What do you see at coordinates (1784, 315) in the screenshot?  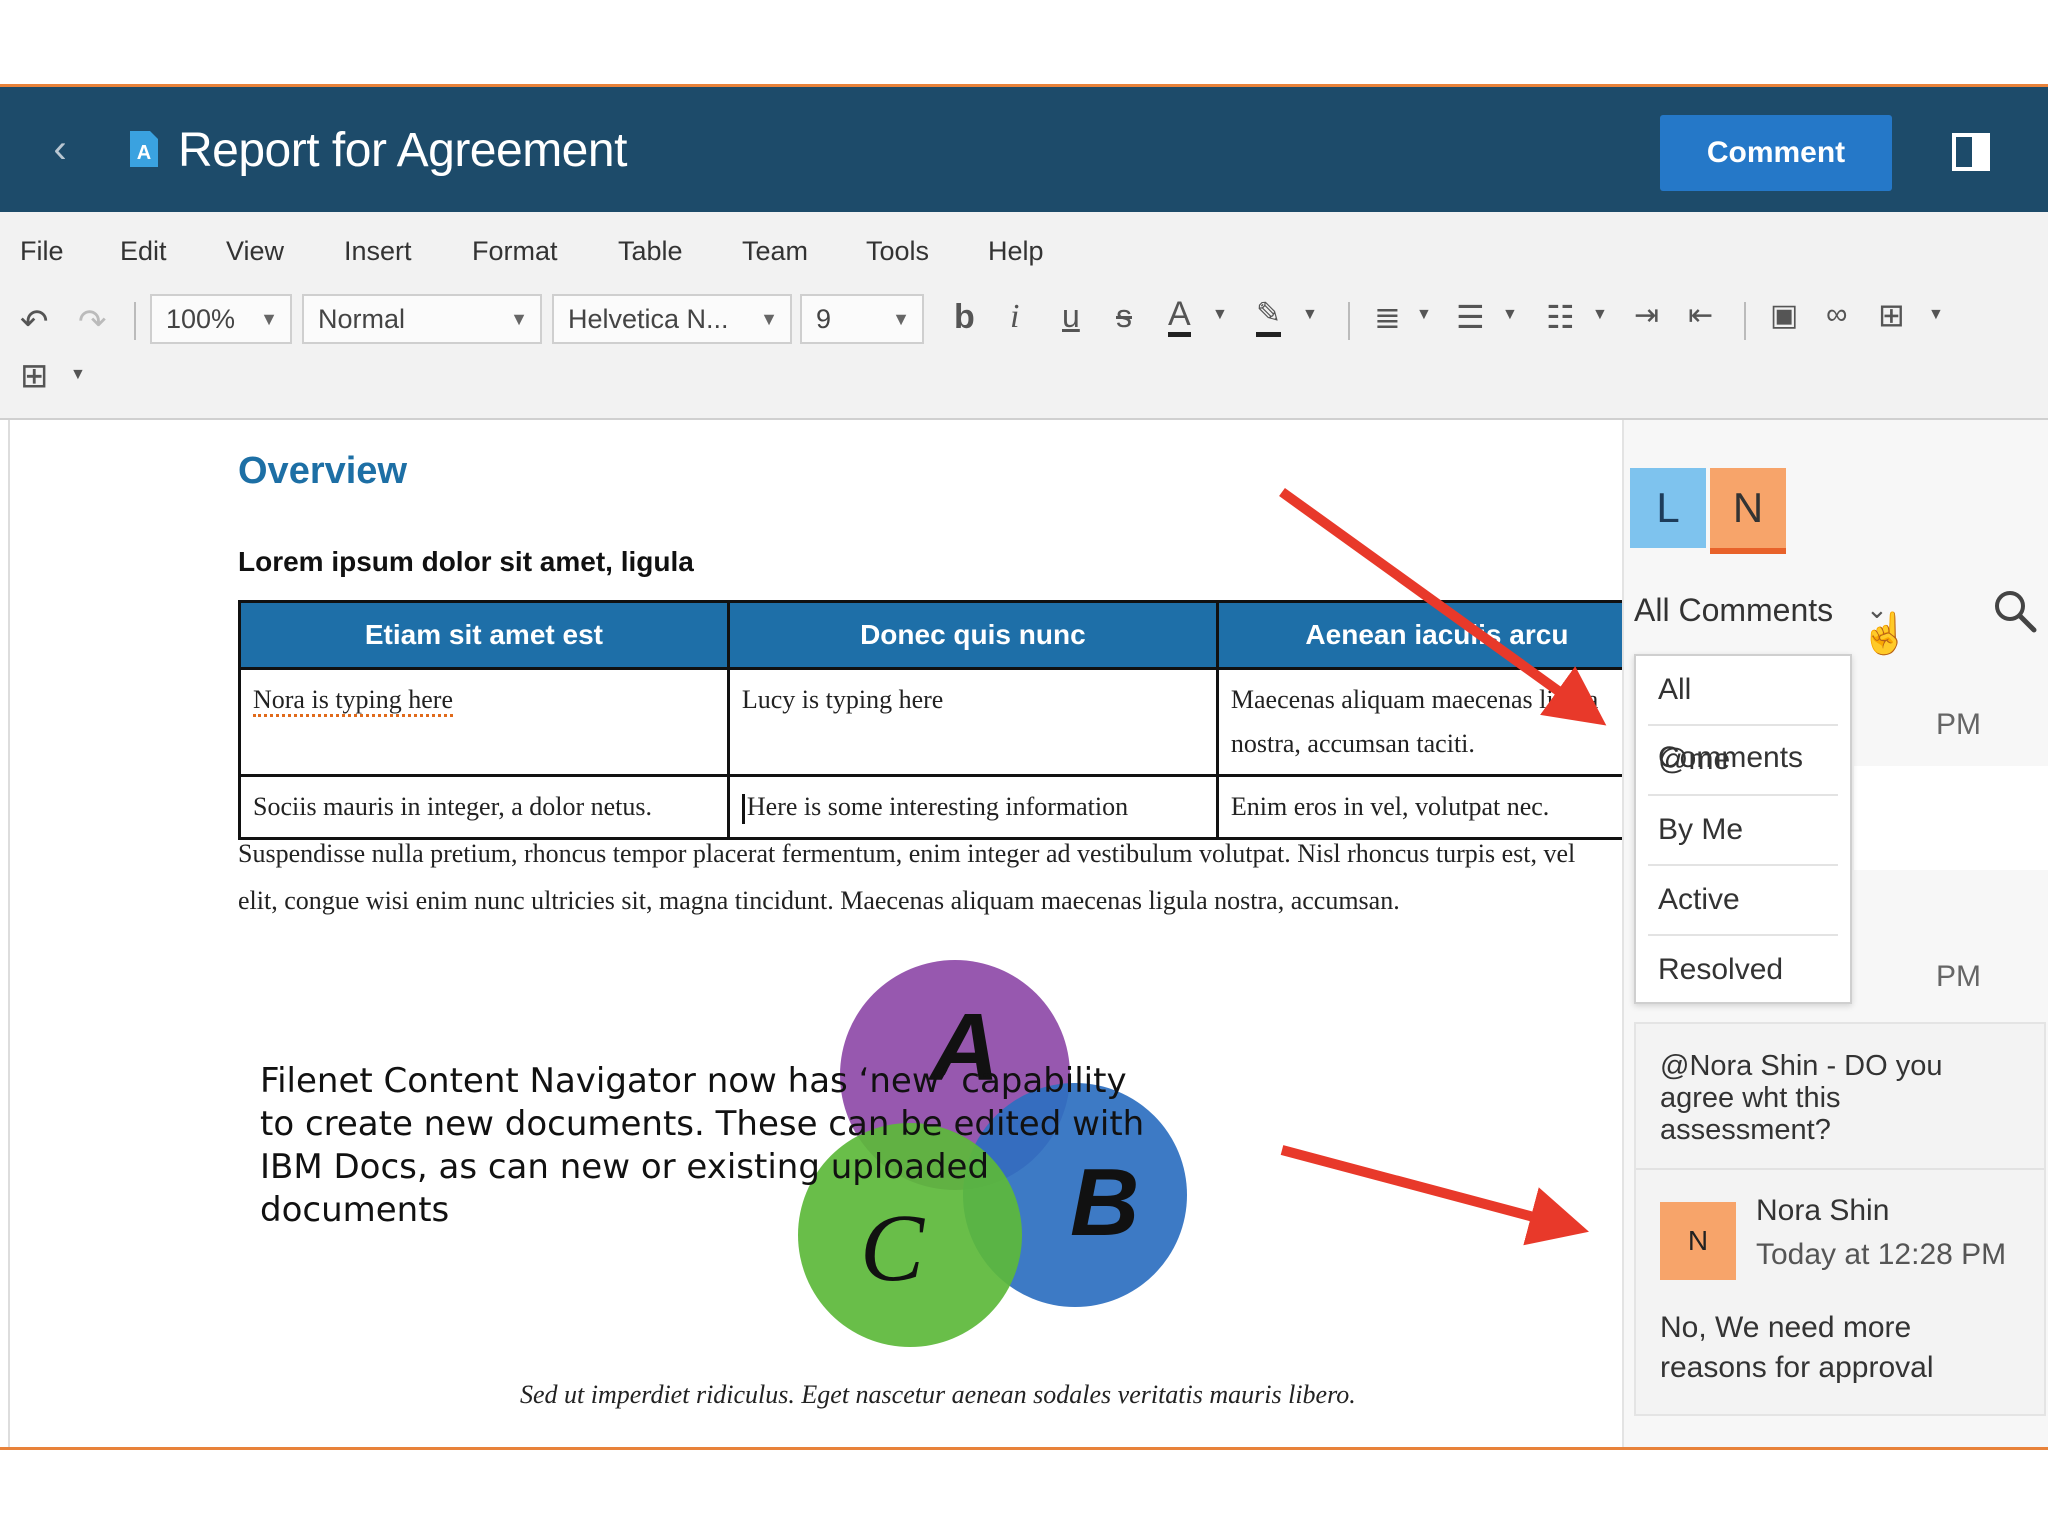 I see `insert-image-icon: ▣` at bounding box center [1784, 315].